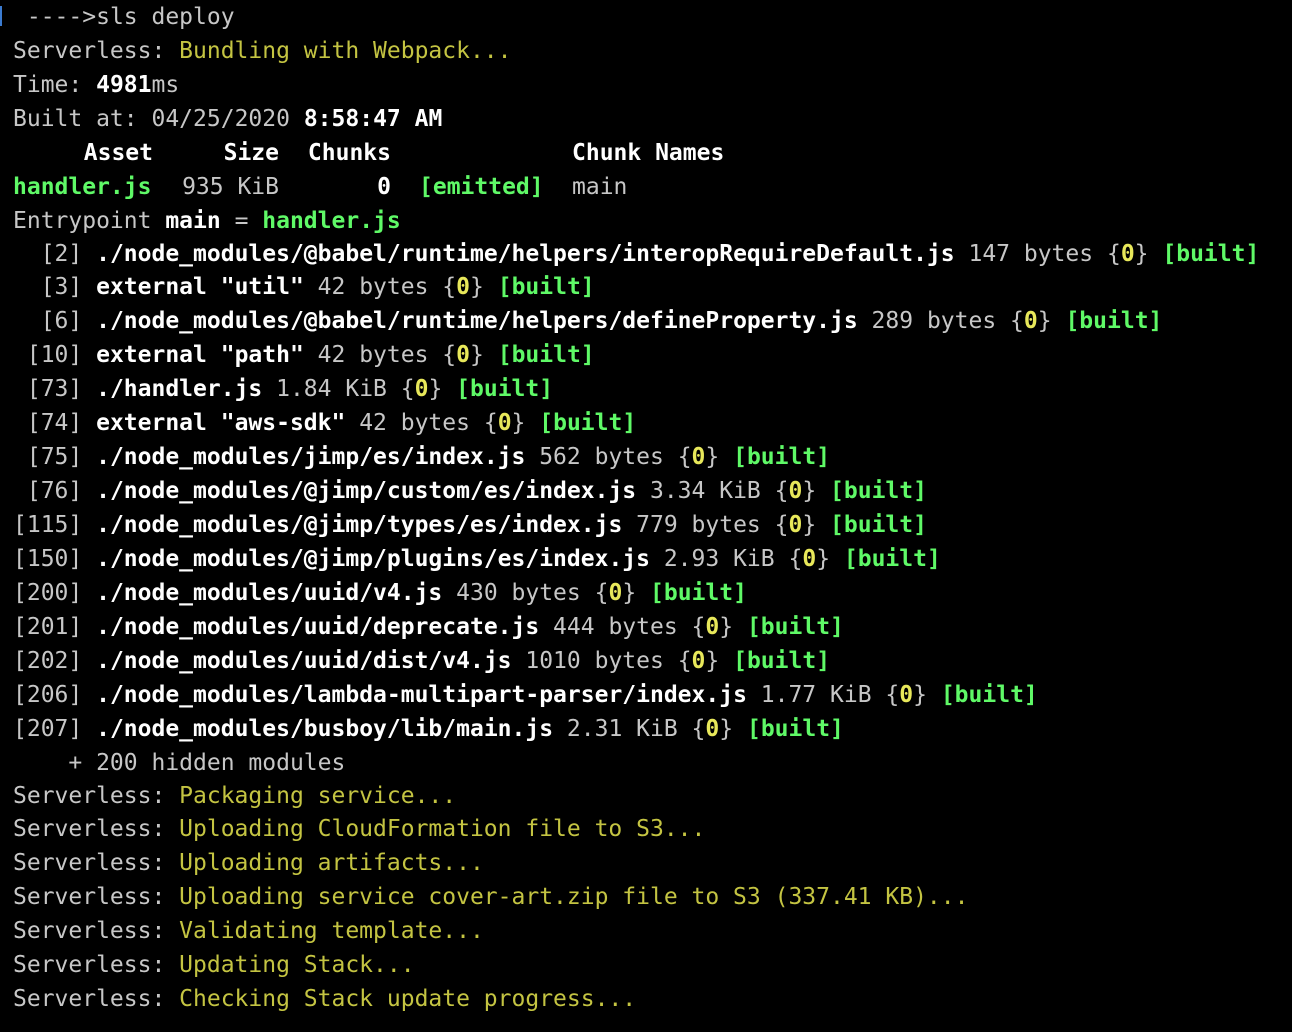 The width and height of the screenshot is (1292, 1032). I want to click on module-path: external "aws-sdk", so click(221, 423).